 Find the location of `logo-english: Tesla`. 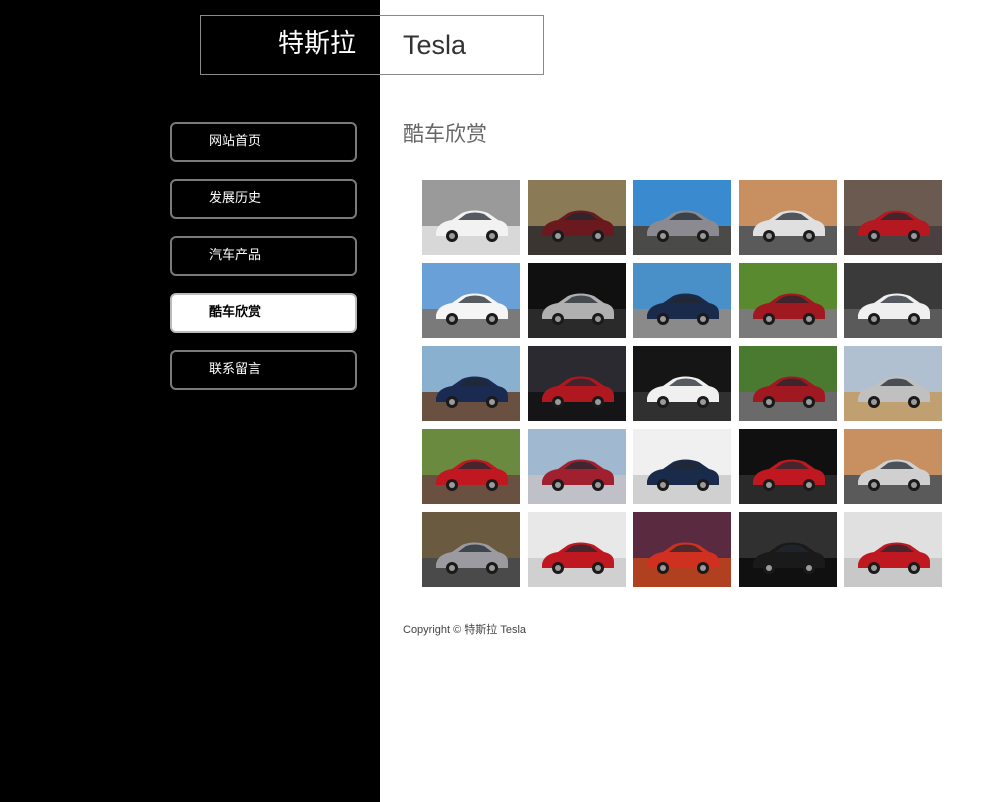

logo-english: Tesla is located at coordinates (462, 45).